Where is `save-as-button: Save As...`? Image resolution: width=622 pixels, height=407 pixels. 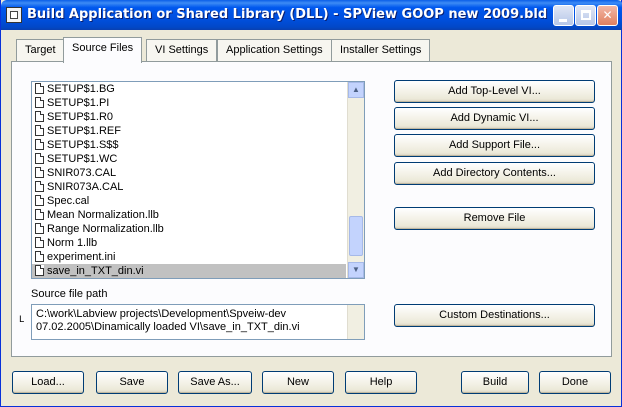
save-as-button: Save As... is located at coordinates (215, 382).